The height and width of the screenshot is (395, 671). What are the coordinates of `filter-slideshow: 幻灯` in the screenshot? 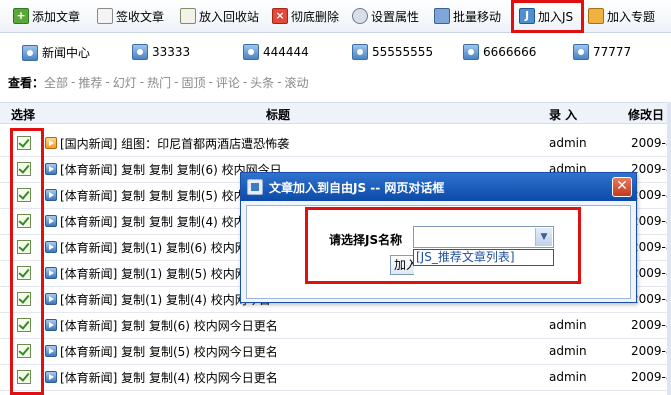 It's located at (125, 82).